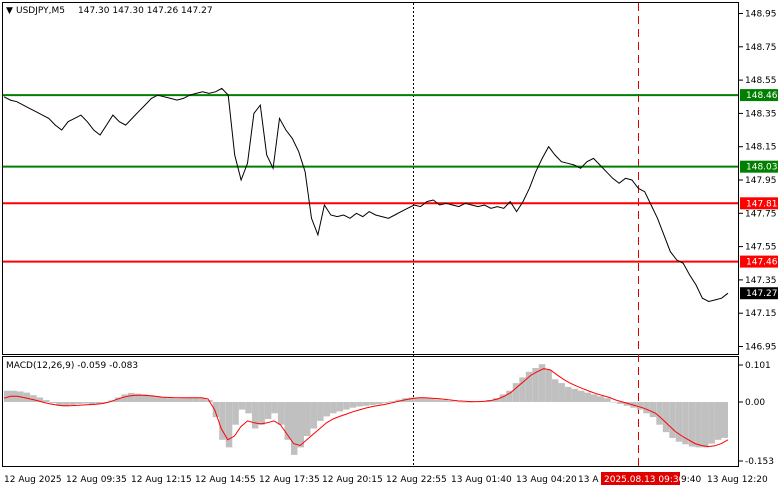 Image resolution: width=781 pixels, height=489 pixels. I want to click on price-tick-label: 148.75, so click(761, 48).